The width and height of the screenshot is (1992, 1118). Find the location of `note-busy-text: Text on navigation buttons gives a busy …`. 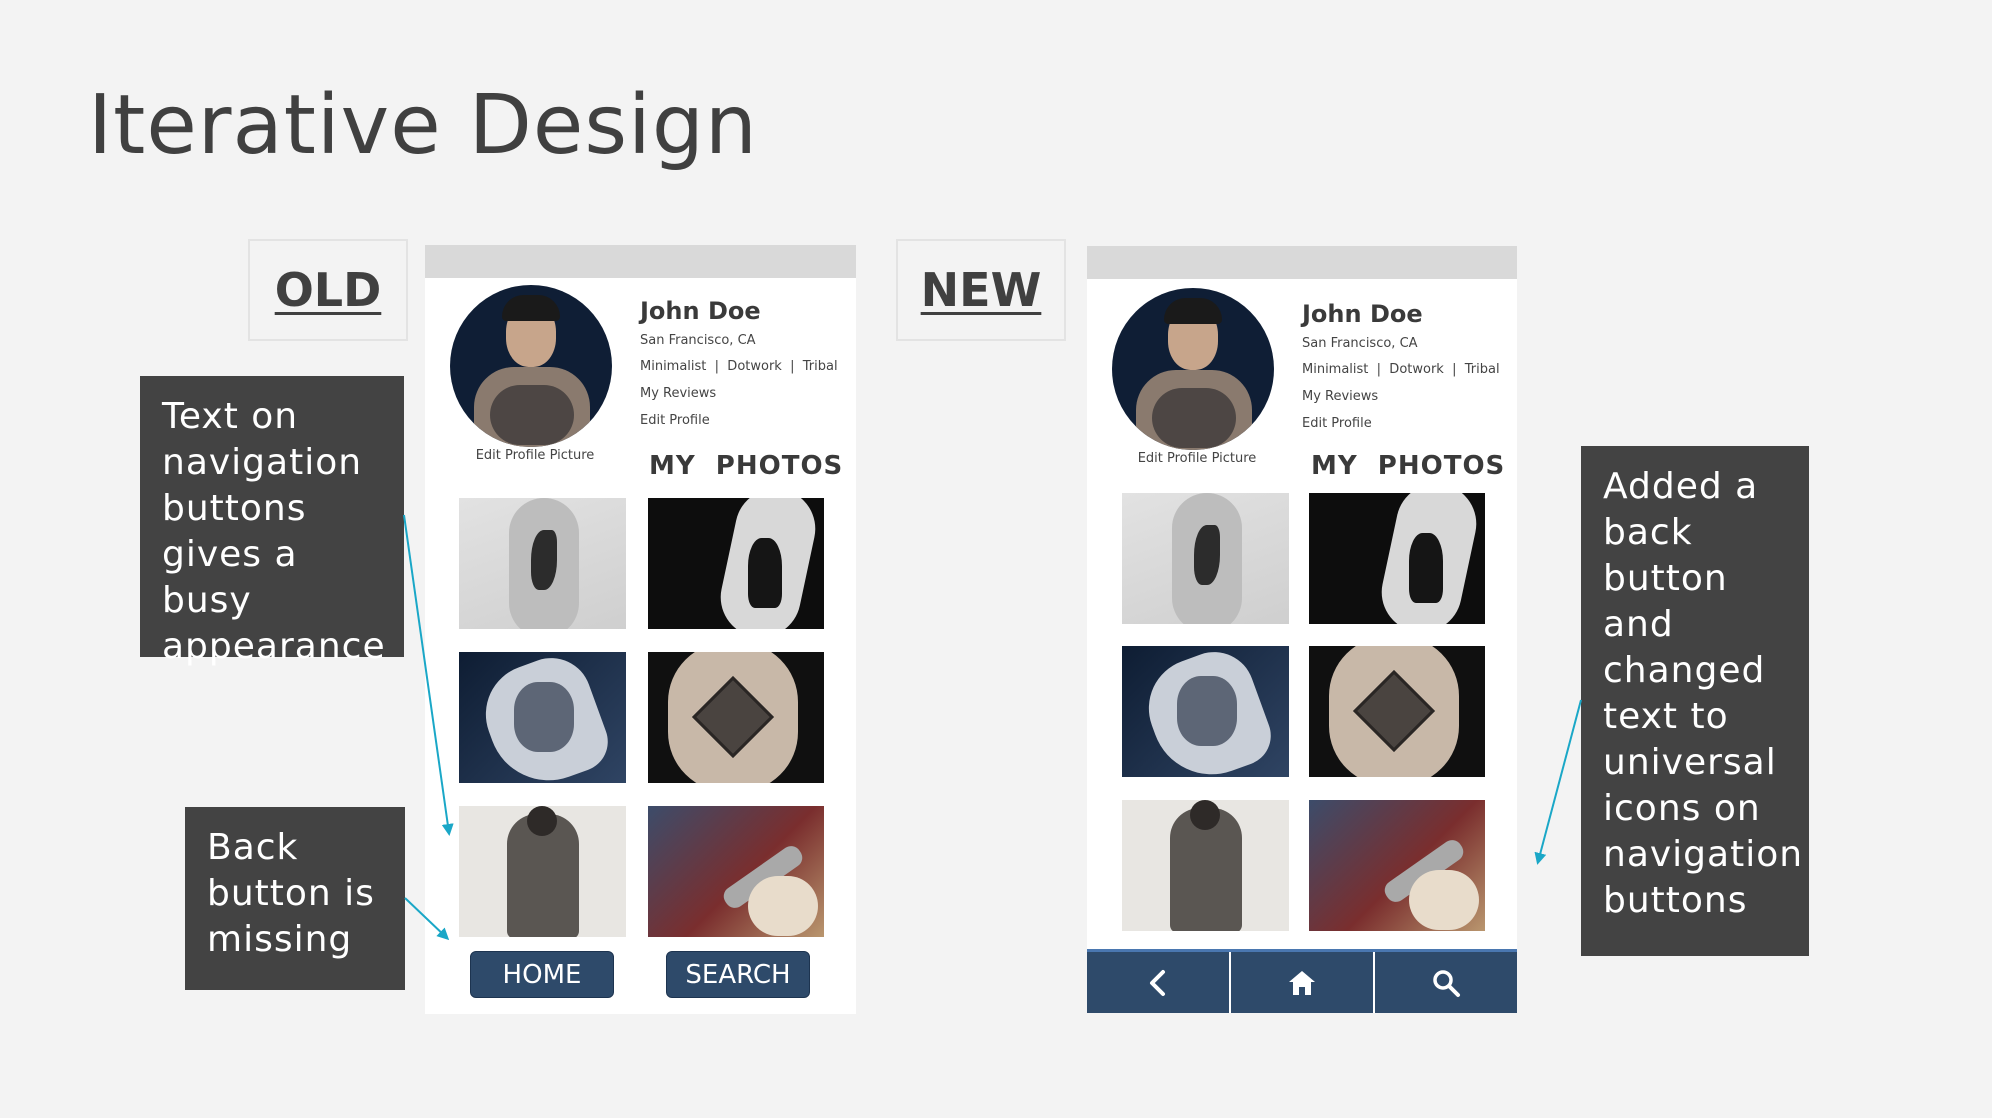

note-busy-text: Text on navigation buttons gives a busy … is located at coordinates (272, 521).